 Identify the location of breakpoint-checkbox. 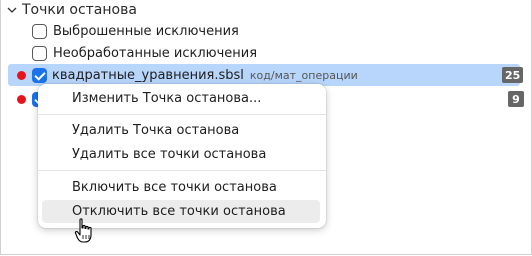
(39, 75).